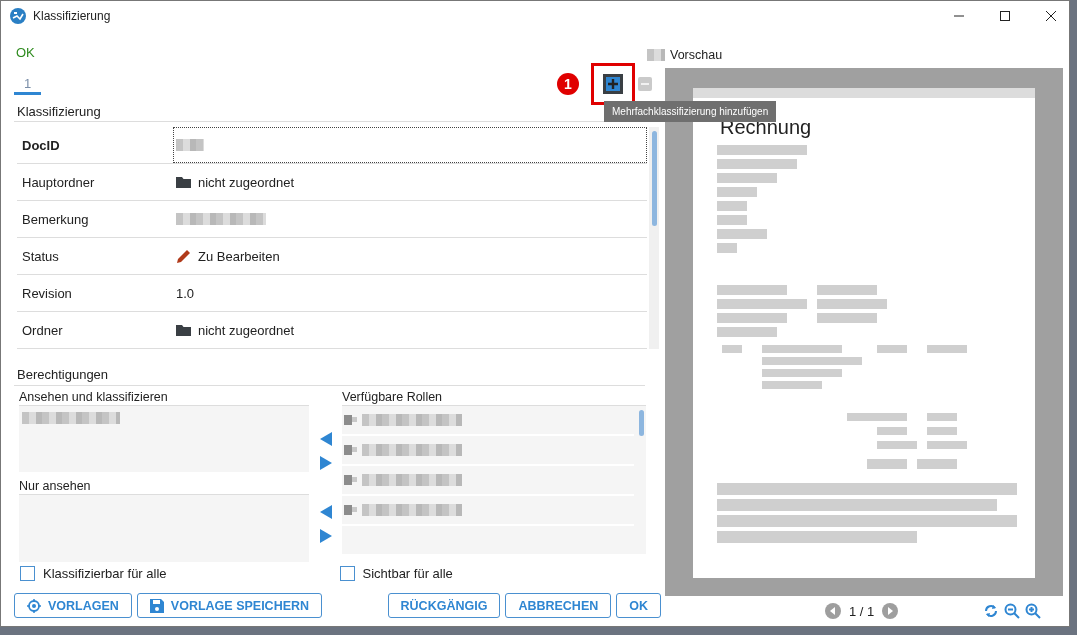  Describe the element at coordinates (105, 573) in the screenshot. I see `checkbox-label: Klassifizierbar für alle` at that location.